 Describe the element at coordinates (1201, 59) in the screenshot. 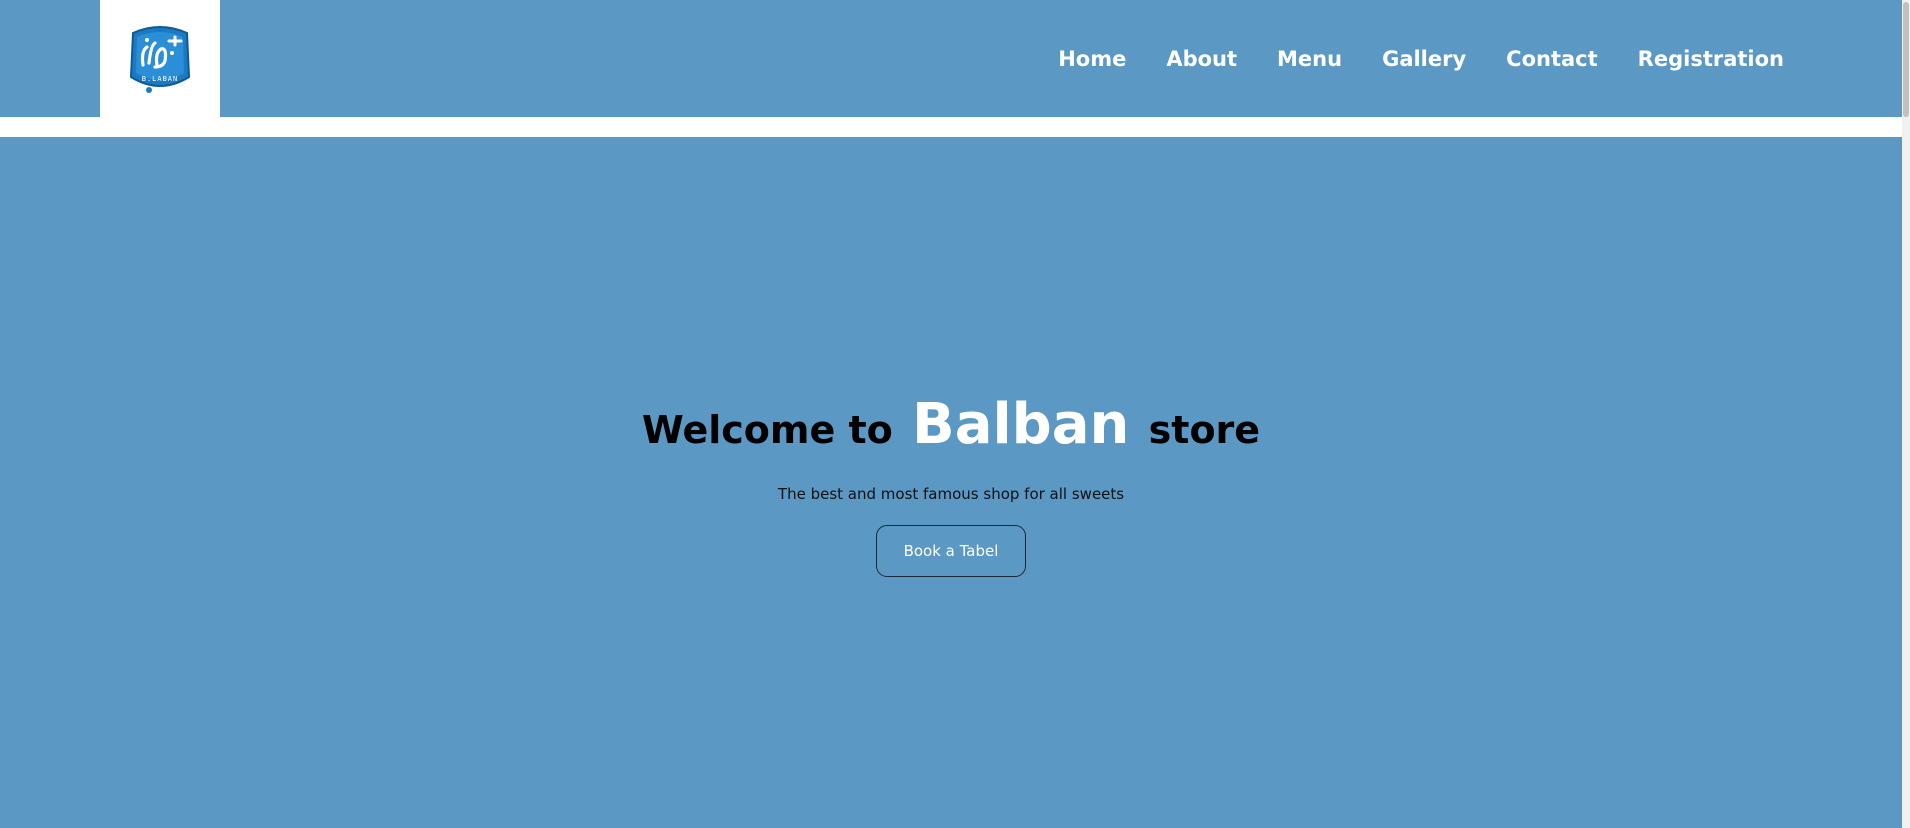

I see `nav-item-about: About` at that location.